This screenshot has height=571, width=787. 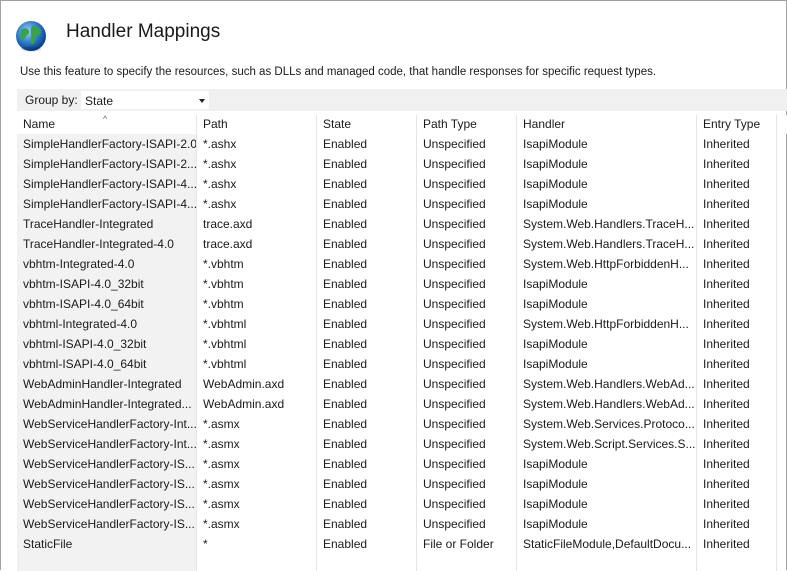 What do you see at coordinates (367, 124) in the screenshot?
I see `column-header-state: State` at bounding box center [367, 124].